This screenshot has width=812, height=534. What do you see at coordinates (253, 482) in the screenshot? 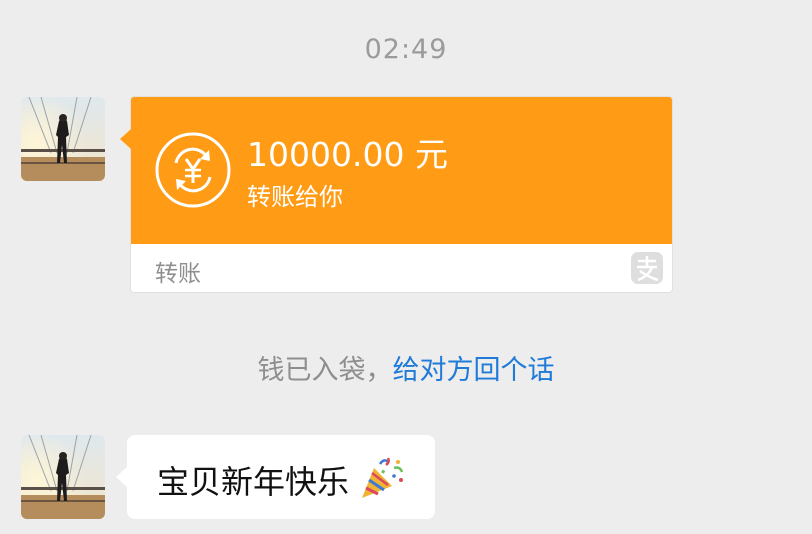
I see `message-text: 宝贝新年快乐` at bounding box center [253, 482].